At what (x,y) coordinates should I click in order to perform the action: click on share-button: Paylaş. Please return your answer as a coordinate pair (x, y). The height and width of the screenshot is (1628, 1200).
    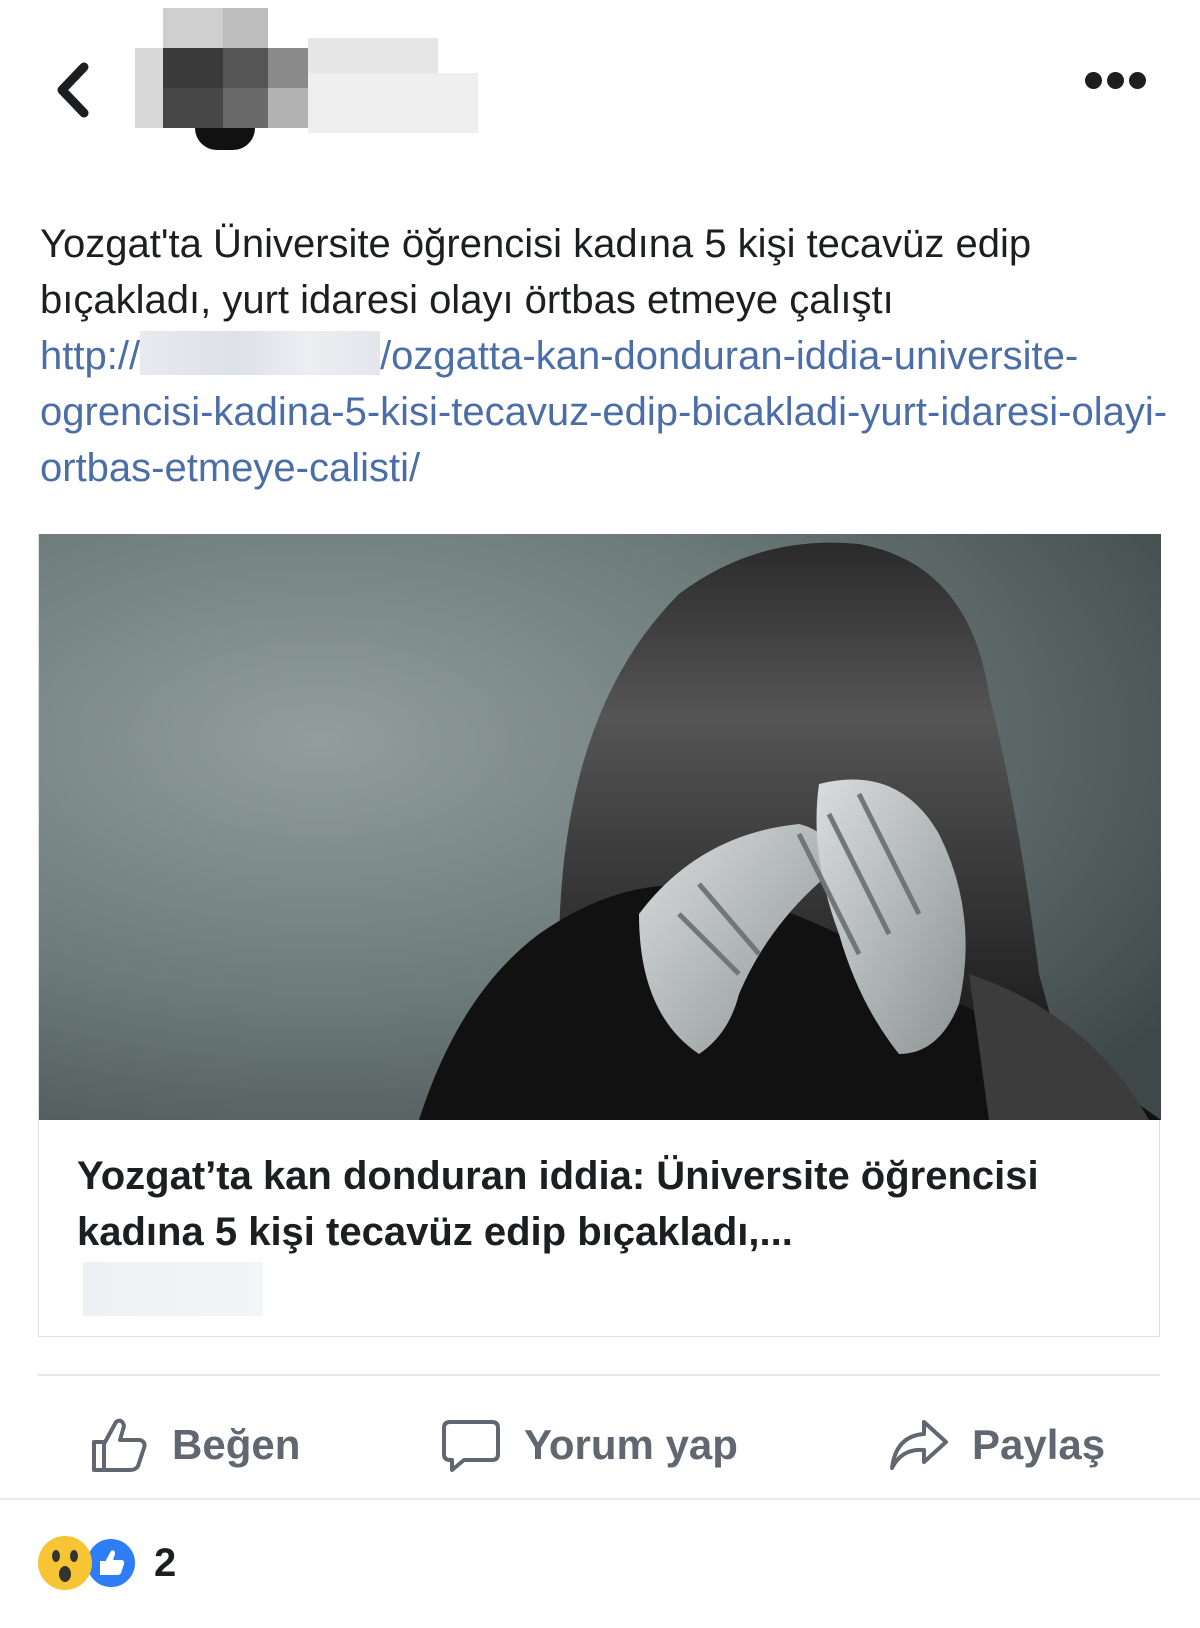
    Looking at the image, I should click on (996, 1445).